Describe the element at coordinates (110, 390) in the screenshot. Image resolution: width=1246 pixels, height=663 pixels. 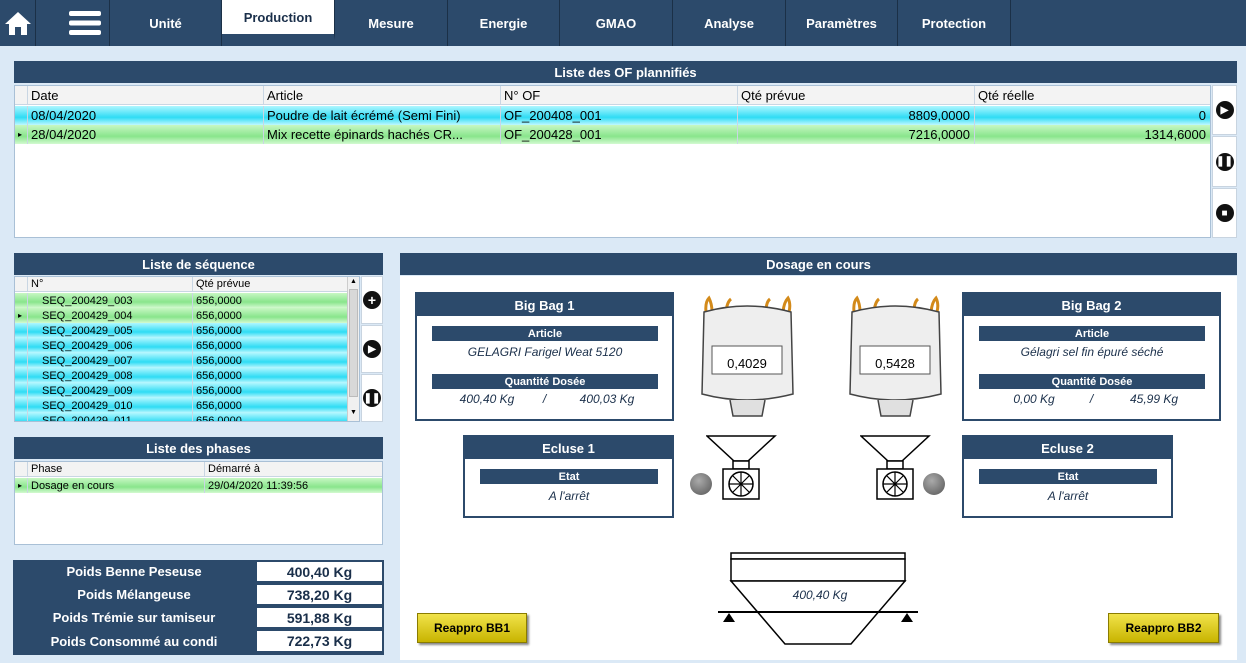
I see `seq-number: SEQ_200429_009` at that location.